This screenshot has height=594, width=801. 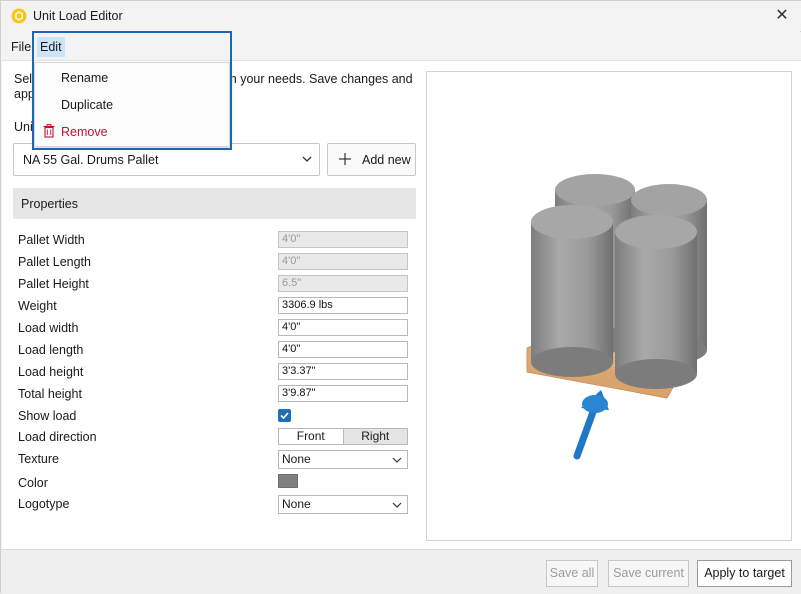 I want to click on footer-bar: Save all Save current Apply to target, so click(x=401, y=571).